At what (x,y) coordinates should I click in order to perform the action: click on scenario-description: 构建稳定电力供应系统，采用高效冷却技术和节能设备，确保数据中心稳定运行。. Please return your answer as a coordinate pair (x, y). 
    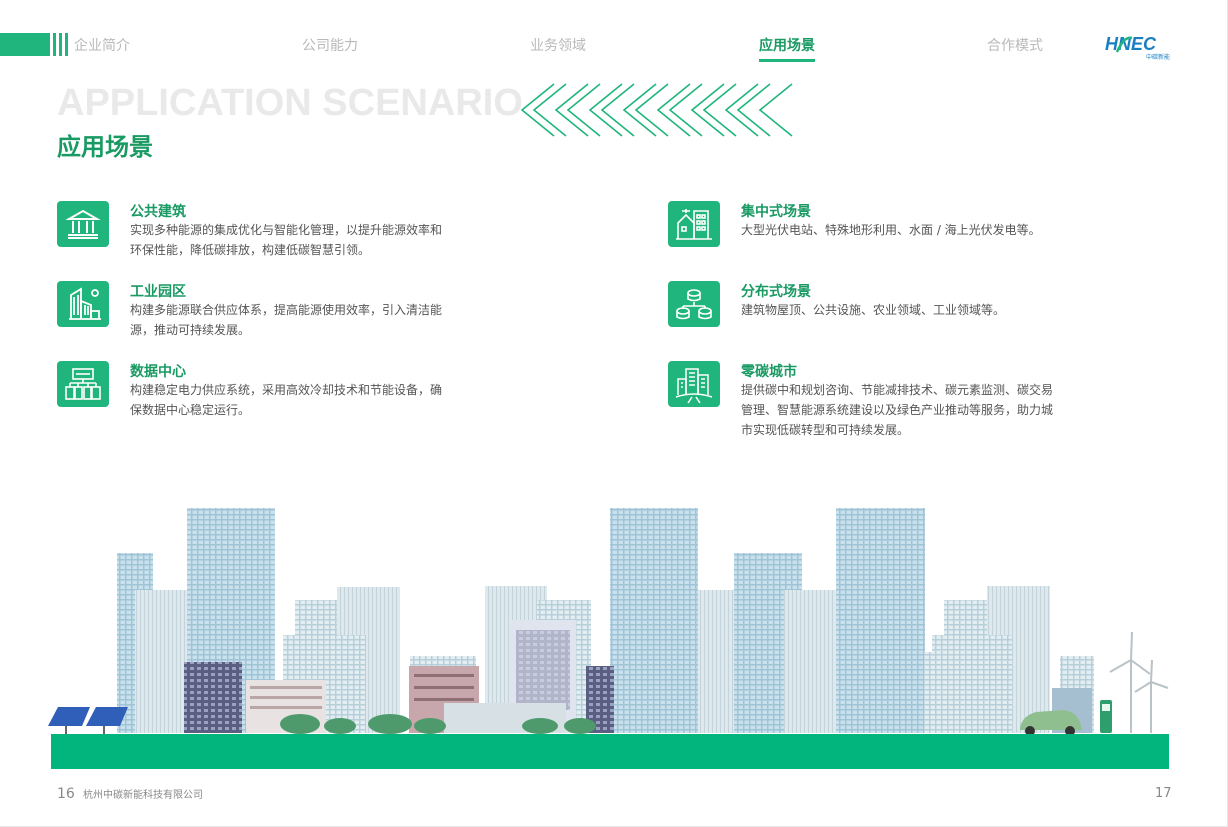
    Looking at the image, I should click on (286, 400).